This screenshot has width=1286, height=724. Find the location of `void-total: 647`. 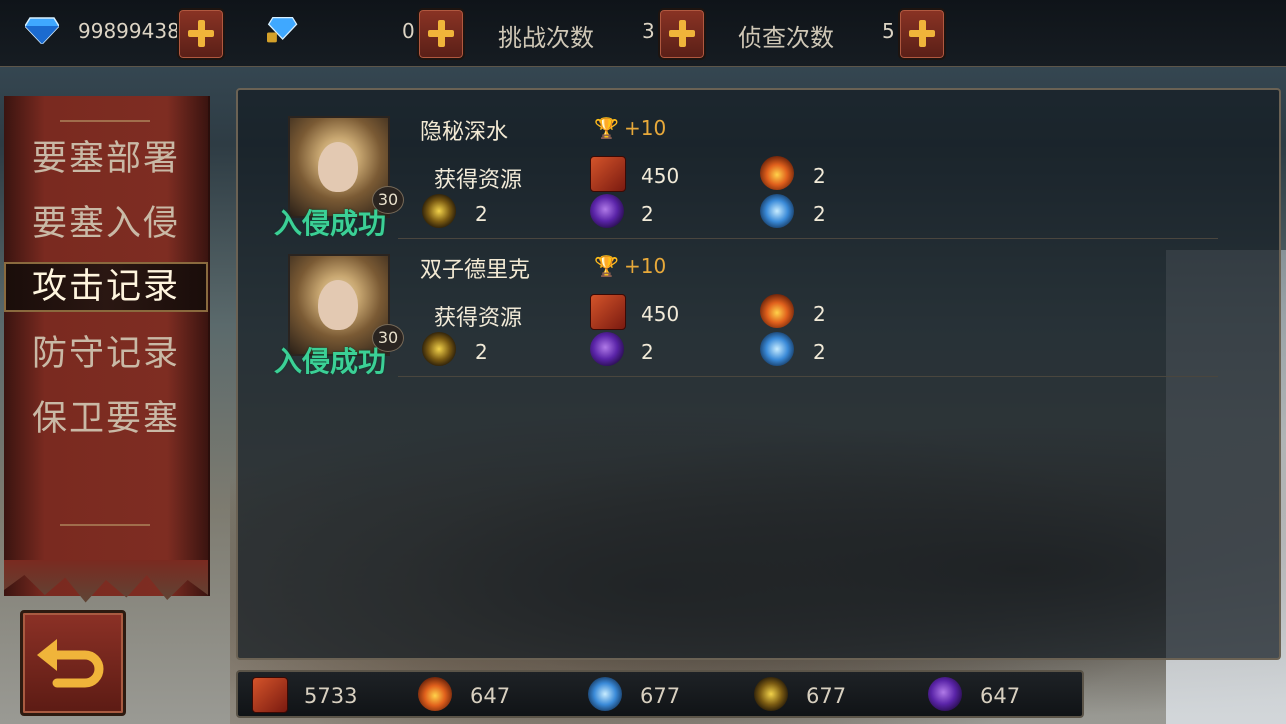

void-total: 647 is located at coordinates (1000, 696).